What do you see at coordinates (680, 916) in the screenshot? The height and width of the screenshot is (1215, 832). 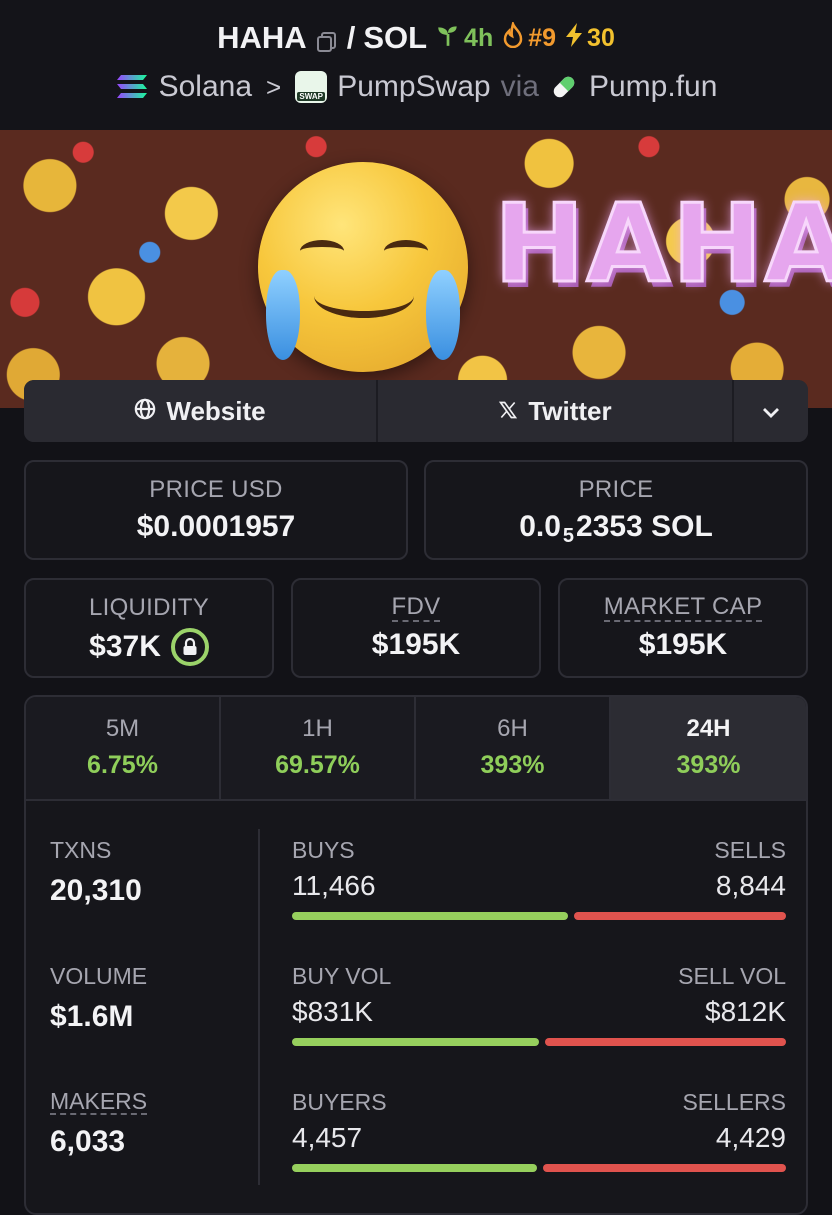 I see `sells-bar-fill` at bounding box center [680, 916].